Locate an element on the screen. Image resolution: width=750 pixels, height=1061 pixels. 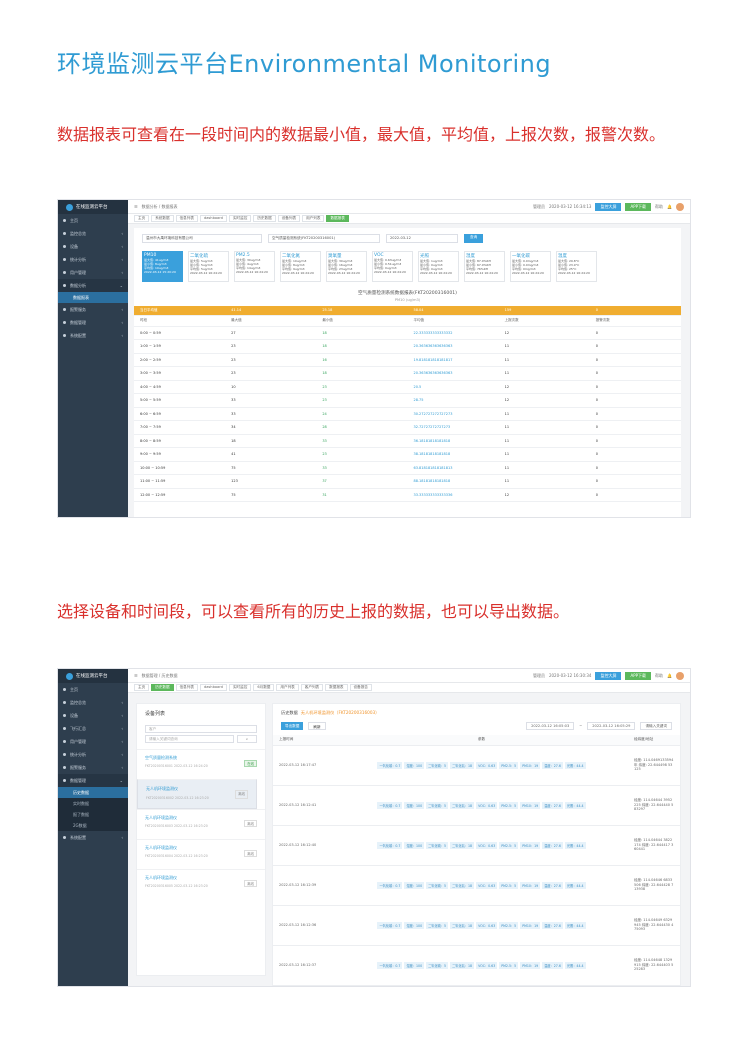
table-cell: 0 is located at coordinates (635, 400).